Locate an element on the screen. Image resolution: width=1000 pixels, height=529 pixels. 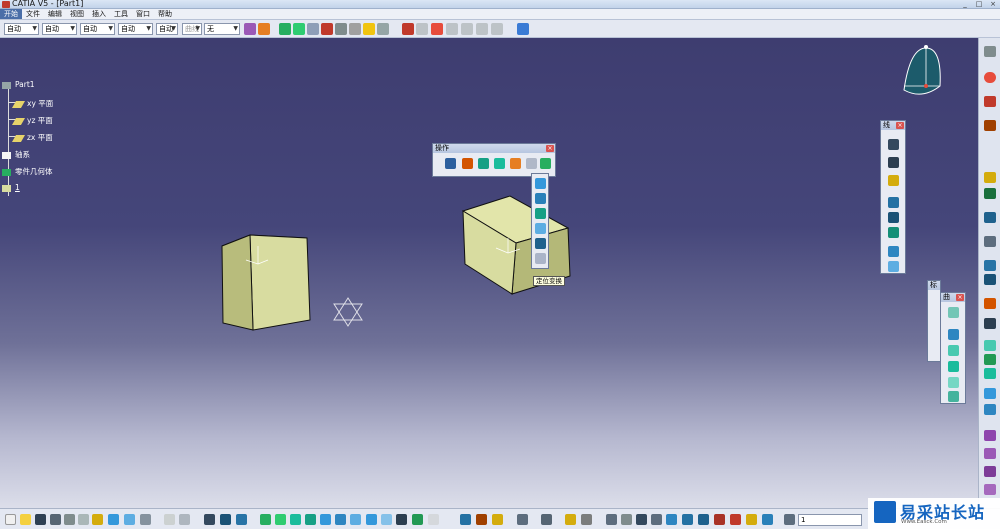
formula-tool-icon is located at coordinates (169, 519).